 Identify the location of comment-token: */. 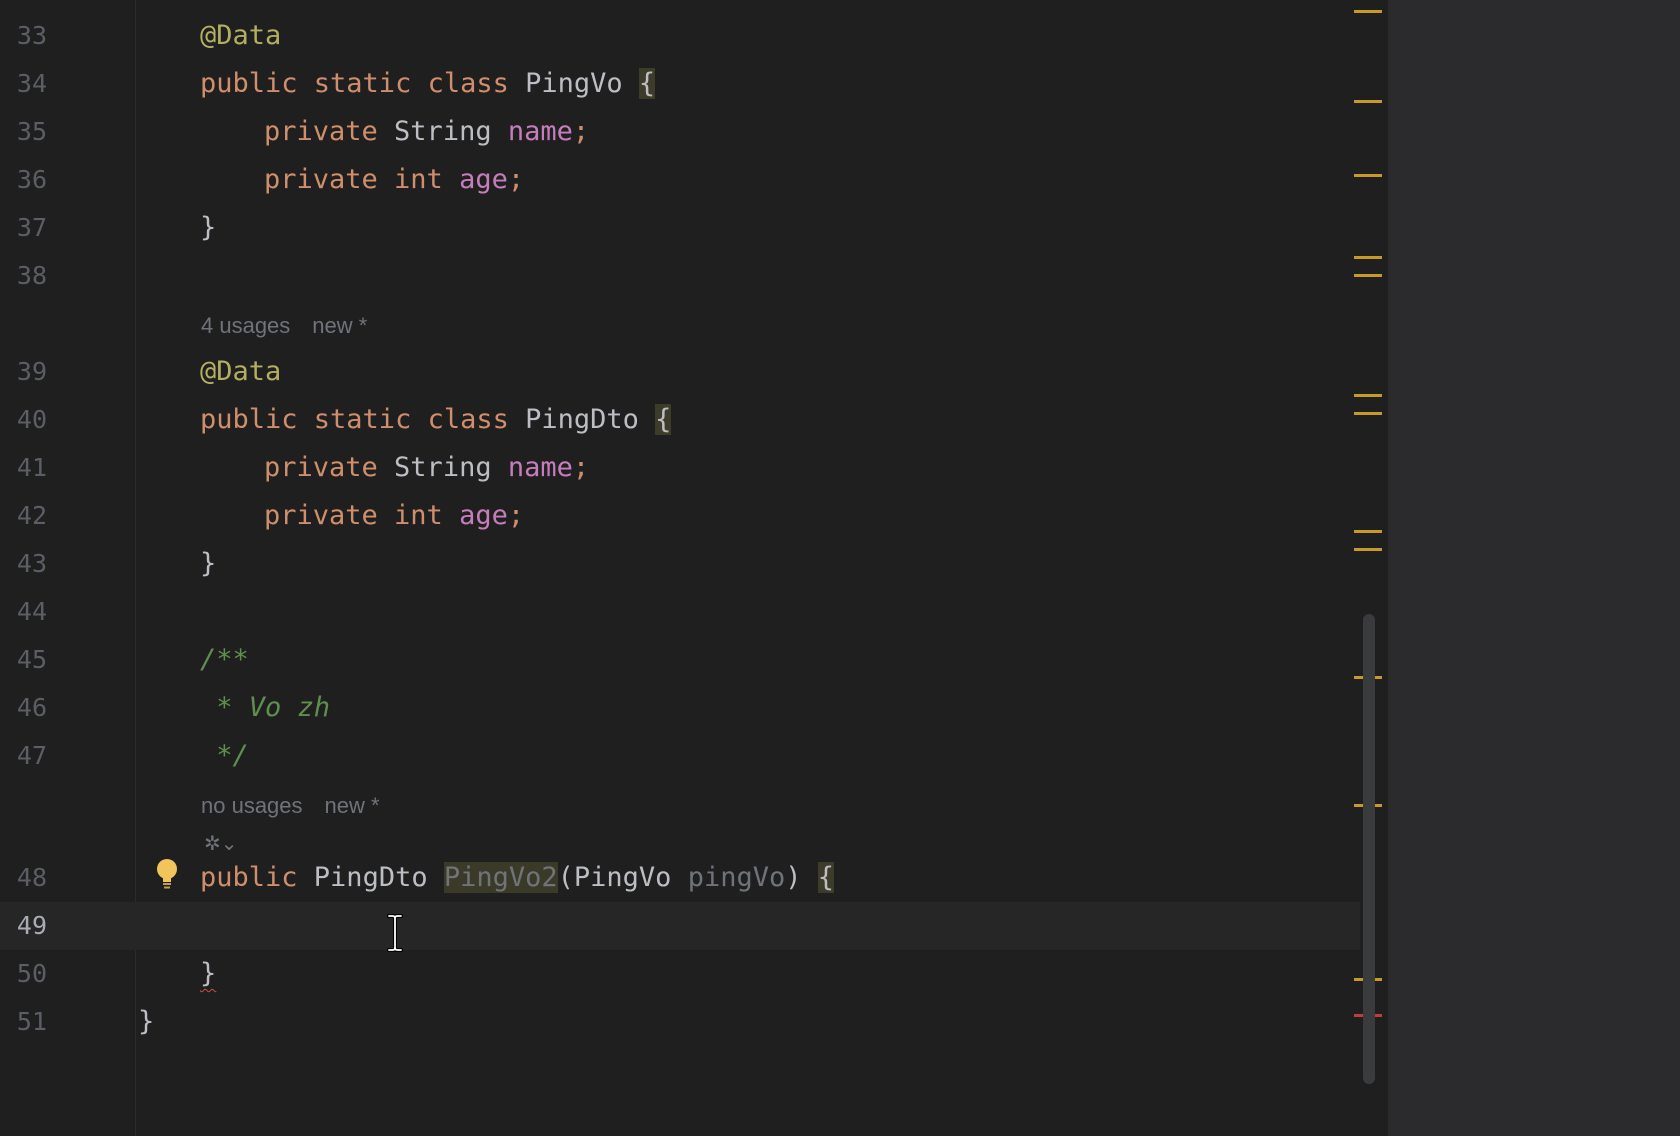
(224, 755).